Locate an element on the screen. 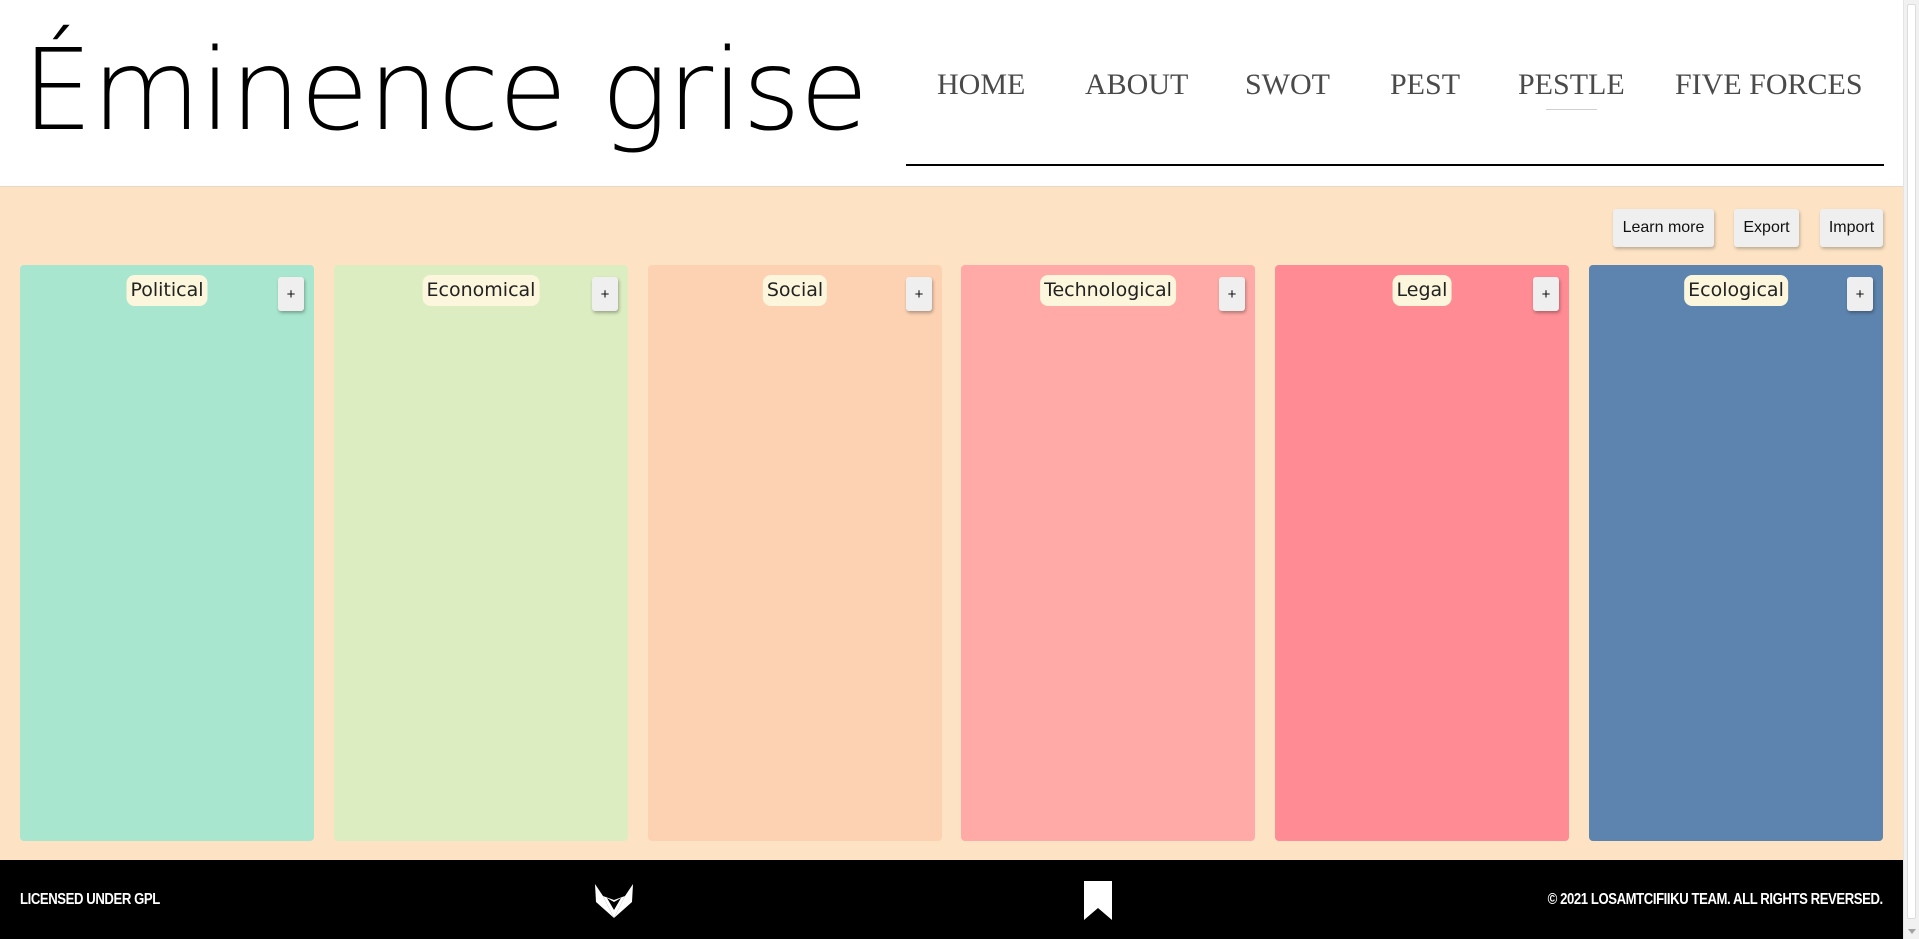 The width and height of the screenshot is (1919, 939). export-button: Export is located at coordinates (1766, 228).